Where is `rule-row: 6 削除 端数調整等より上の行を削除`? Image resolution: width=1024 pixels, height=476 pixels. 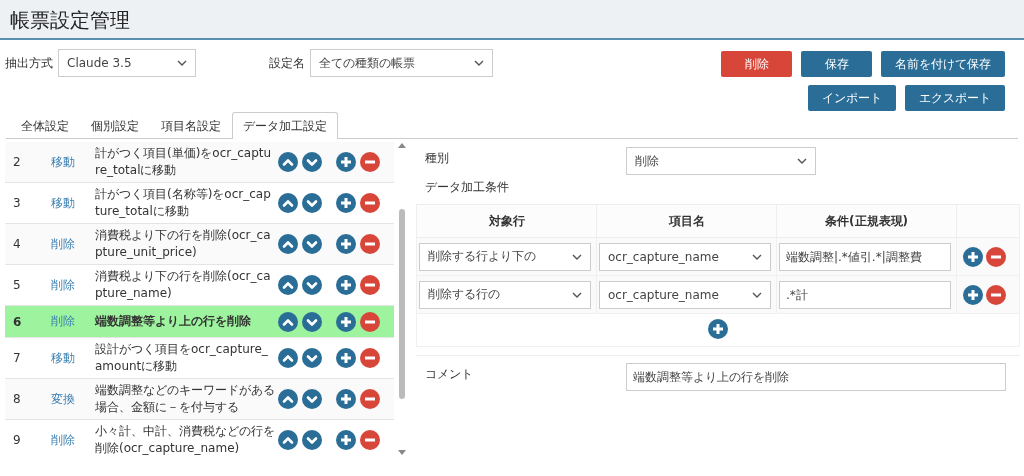
rule-row: 6 削除 端数調整等より上の行を削除 is located at coordinates (200, 322).